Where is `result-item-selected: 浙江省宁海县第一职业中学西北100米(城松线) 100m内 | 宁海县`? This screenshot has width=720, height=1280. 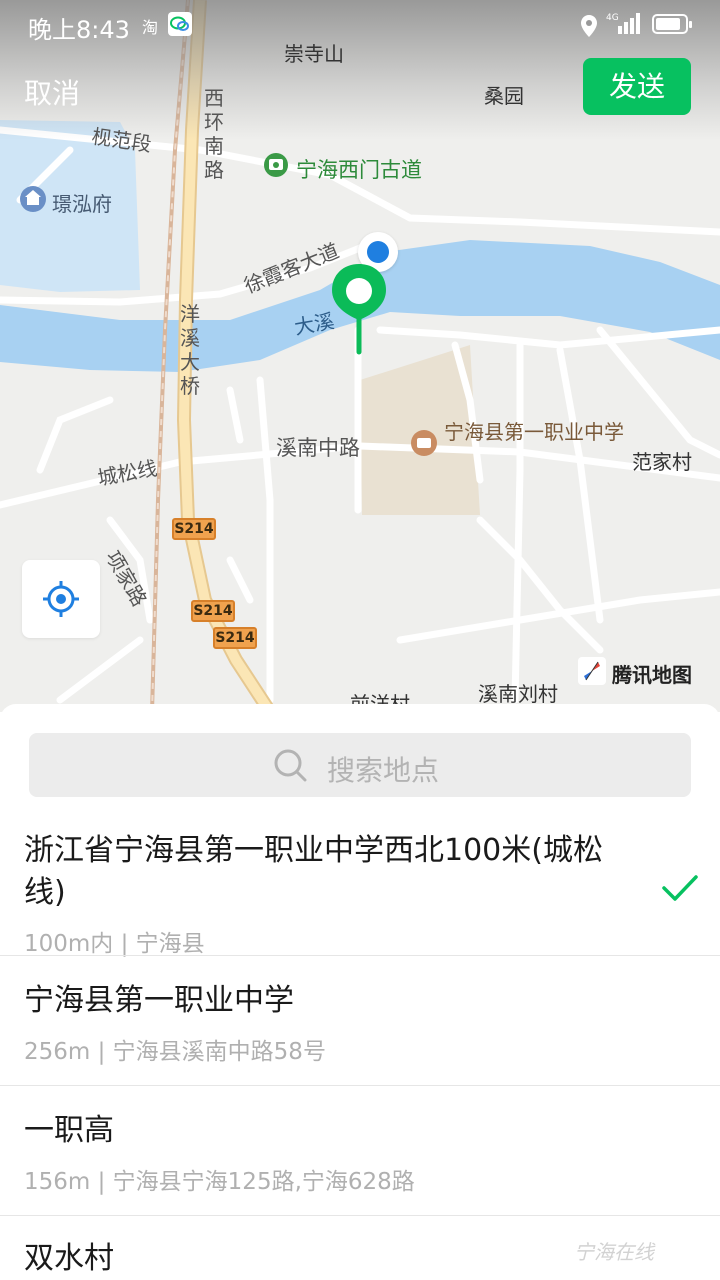 result-item-selected: 浙江省宁海县第一职业中学西北100米(城松线) 100m内 | 宁海县 is located at coordinates (360, 890).